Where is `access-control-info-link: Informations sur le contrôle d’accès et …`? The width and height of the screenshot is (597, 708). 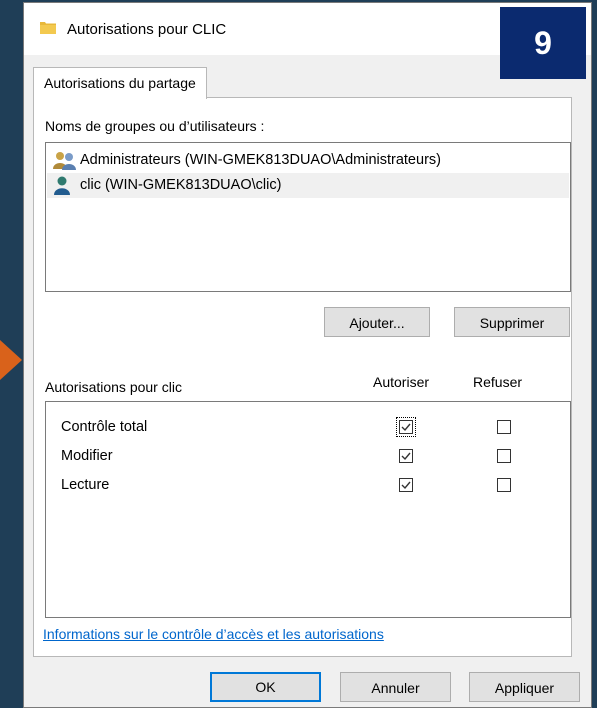
access-control-info-link: Informations sur le contrôle d’accès et … is located at coordinates (213, 634).